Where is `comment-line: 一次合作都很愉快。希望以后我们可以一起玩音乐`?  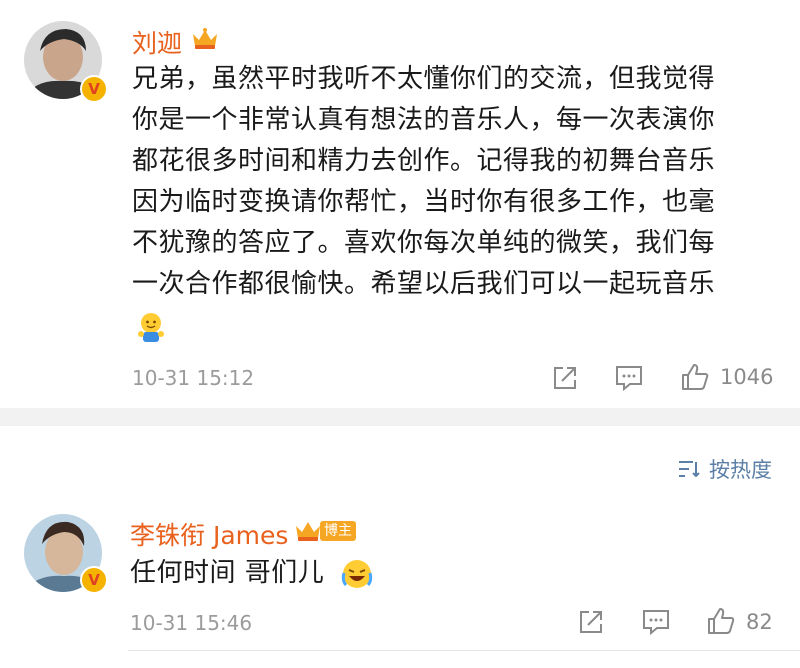
comment-line: 一次合作都很愉快。希望以后我们可以一起玩音乐 is located at coordinates (424, 284).